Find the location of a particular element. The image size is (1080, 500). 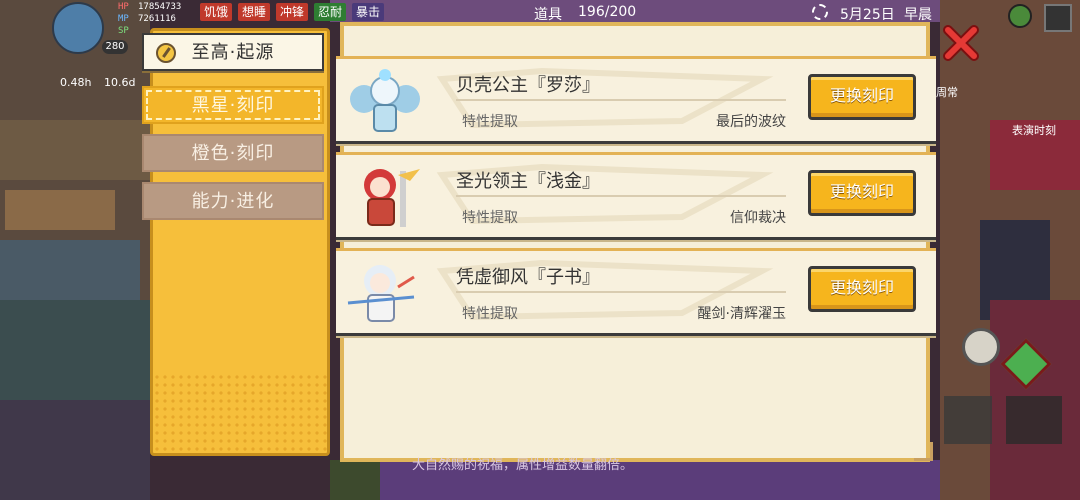

sun-icon is located at coordinates (820, 12).